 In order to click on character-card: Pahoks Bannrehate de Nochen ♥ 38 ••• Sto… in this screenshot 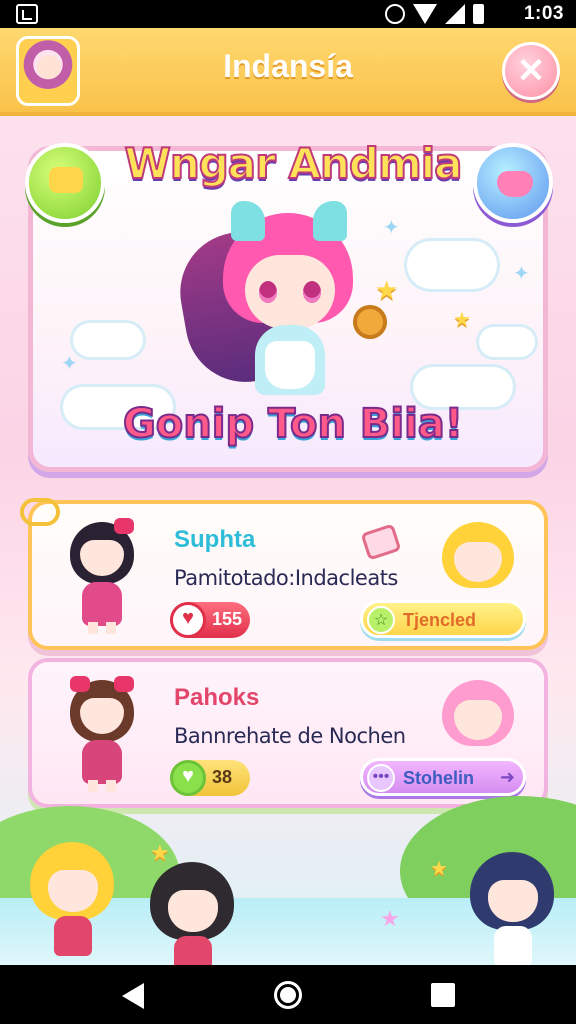, I will do `click(288, 733)`.